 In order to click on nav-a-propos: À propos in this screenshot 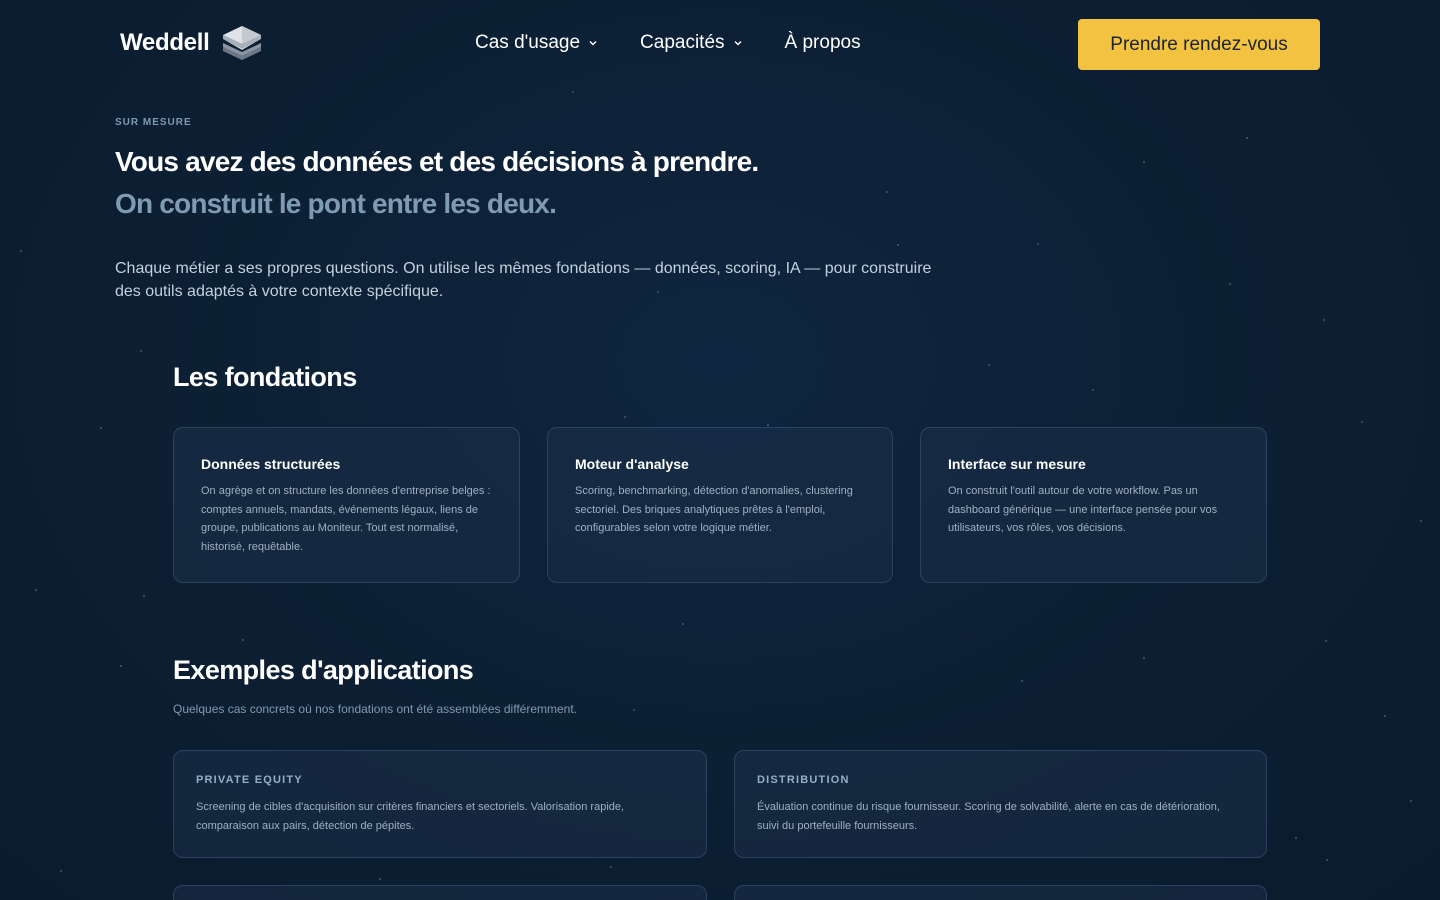, I will do `click(823, 43)`.